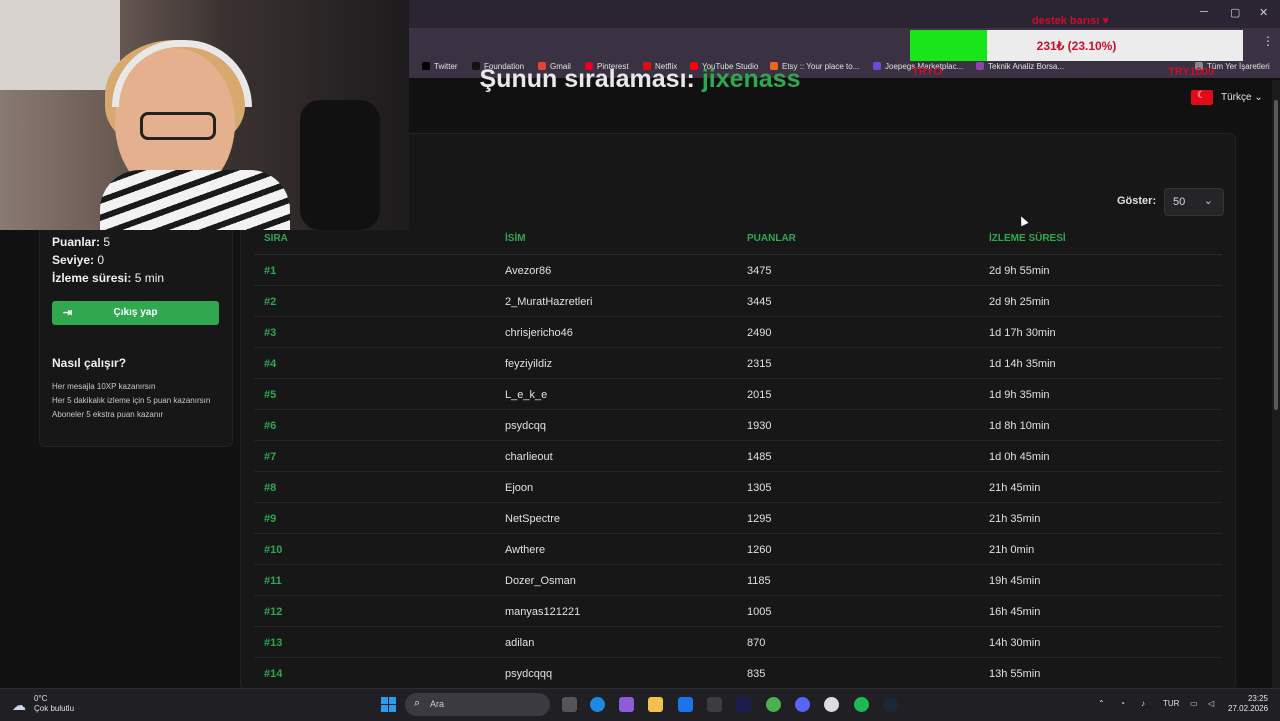 This screenshot has width=1280, height=721. I want to click on points-cell: 1305, so click(759, 488).